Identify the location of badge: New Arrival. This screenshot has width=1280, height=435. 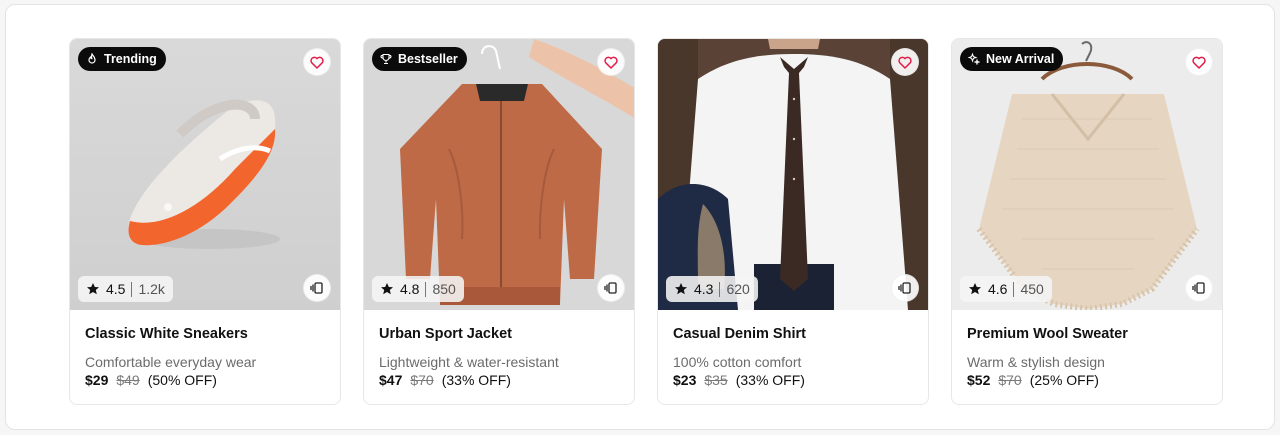
(1012, 59).